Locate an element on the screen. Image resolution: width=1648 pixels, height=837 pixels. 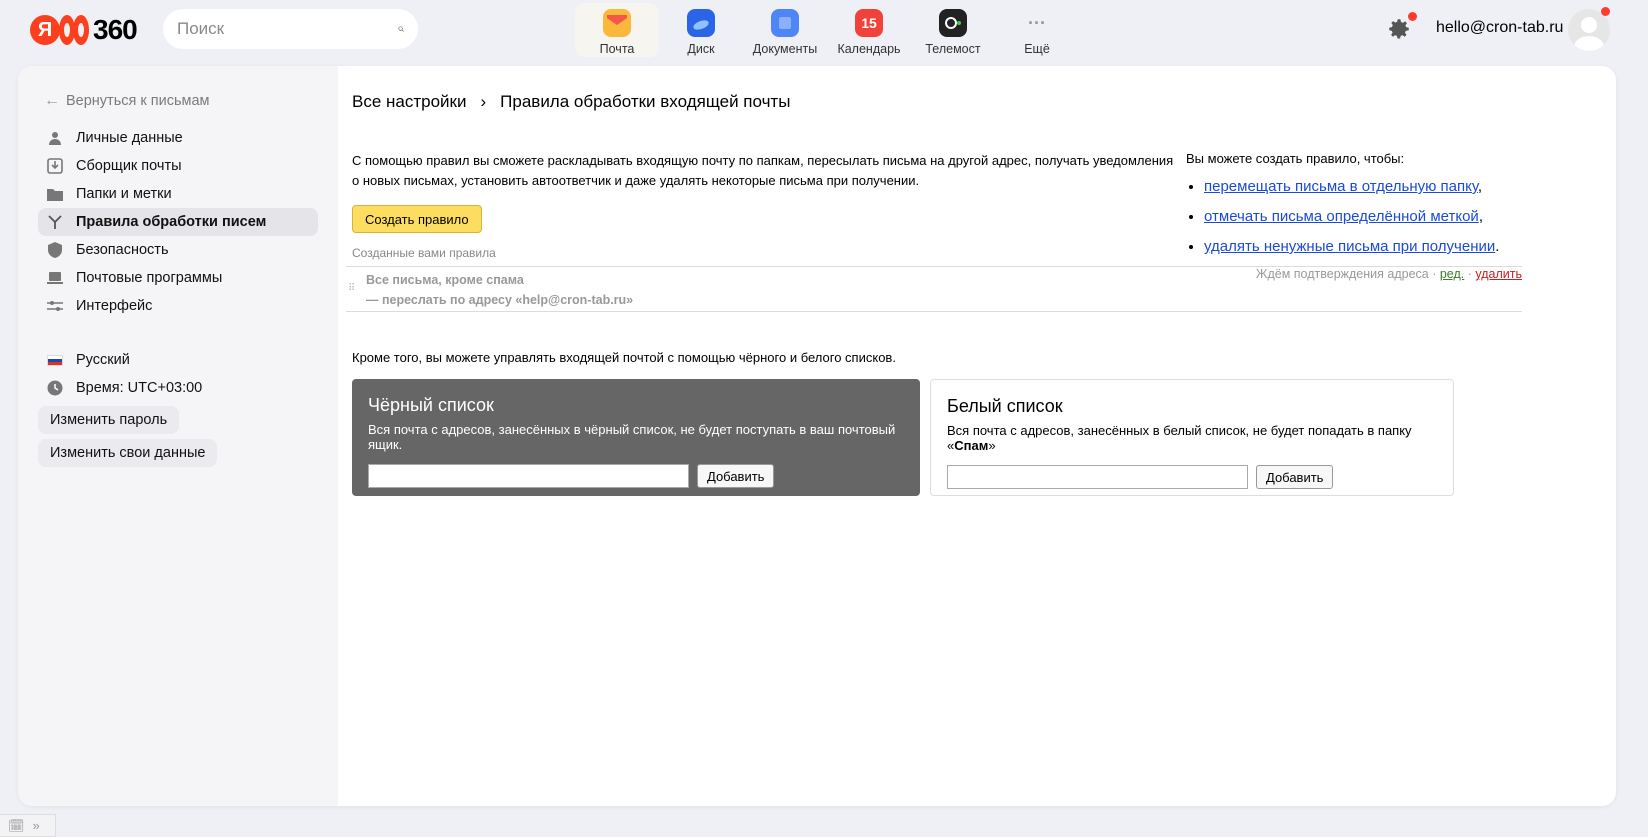
blacklist-input is located at coordinates (528, 476).